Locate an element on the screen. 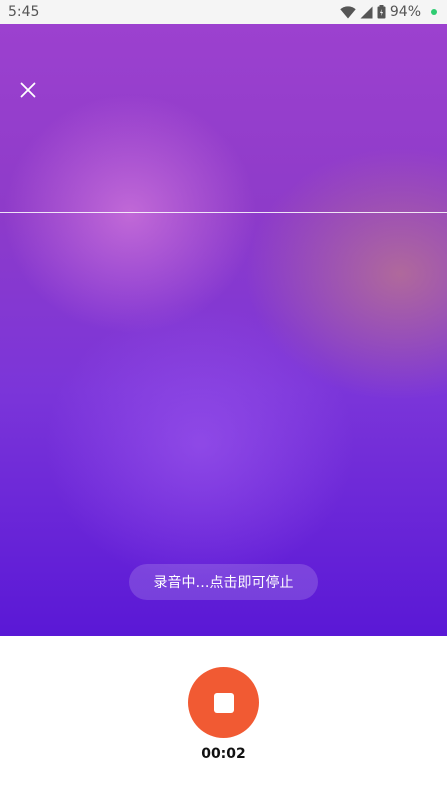  recording-hint-text: 录音中…点击即可停止 is located at coordinates (223, 583).